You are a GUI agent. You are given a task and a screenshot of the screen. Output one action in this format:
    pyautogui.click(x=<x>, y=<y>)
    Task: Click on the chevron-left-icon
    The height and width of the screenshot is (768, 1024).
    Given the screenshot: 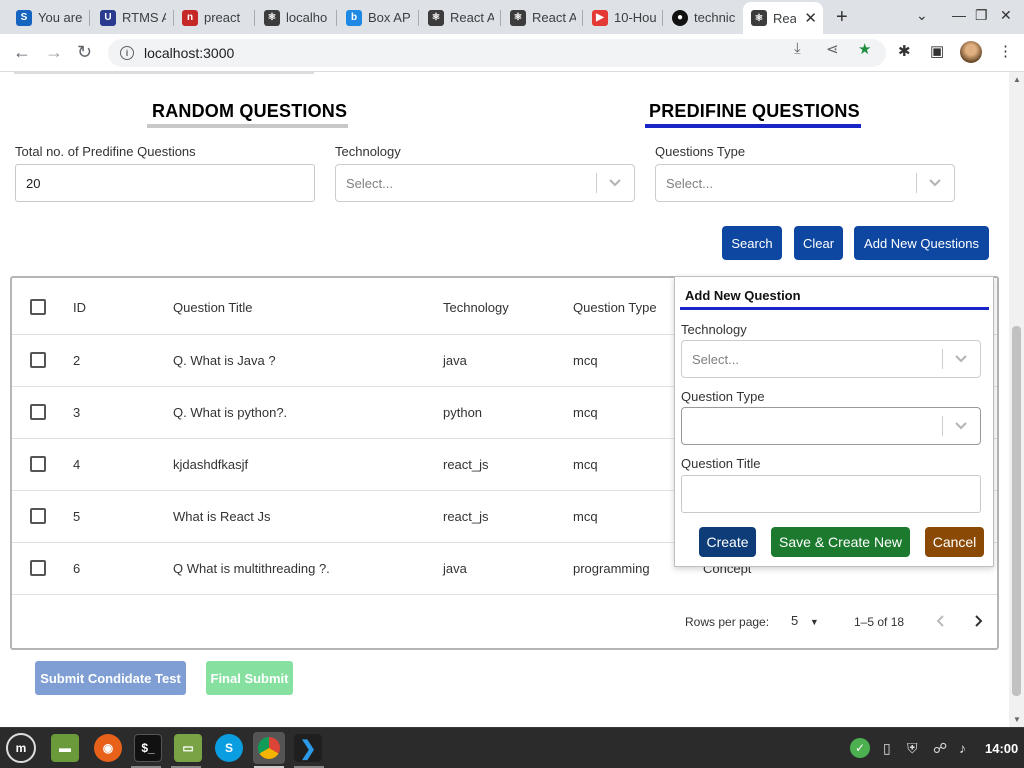 What is the action you would take?
    pyautogui.click(x=941, y=621)
    